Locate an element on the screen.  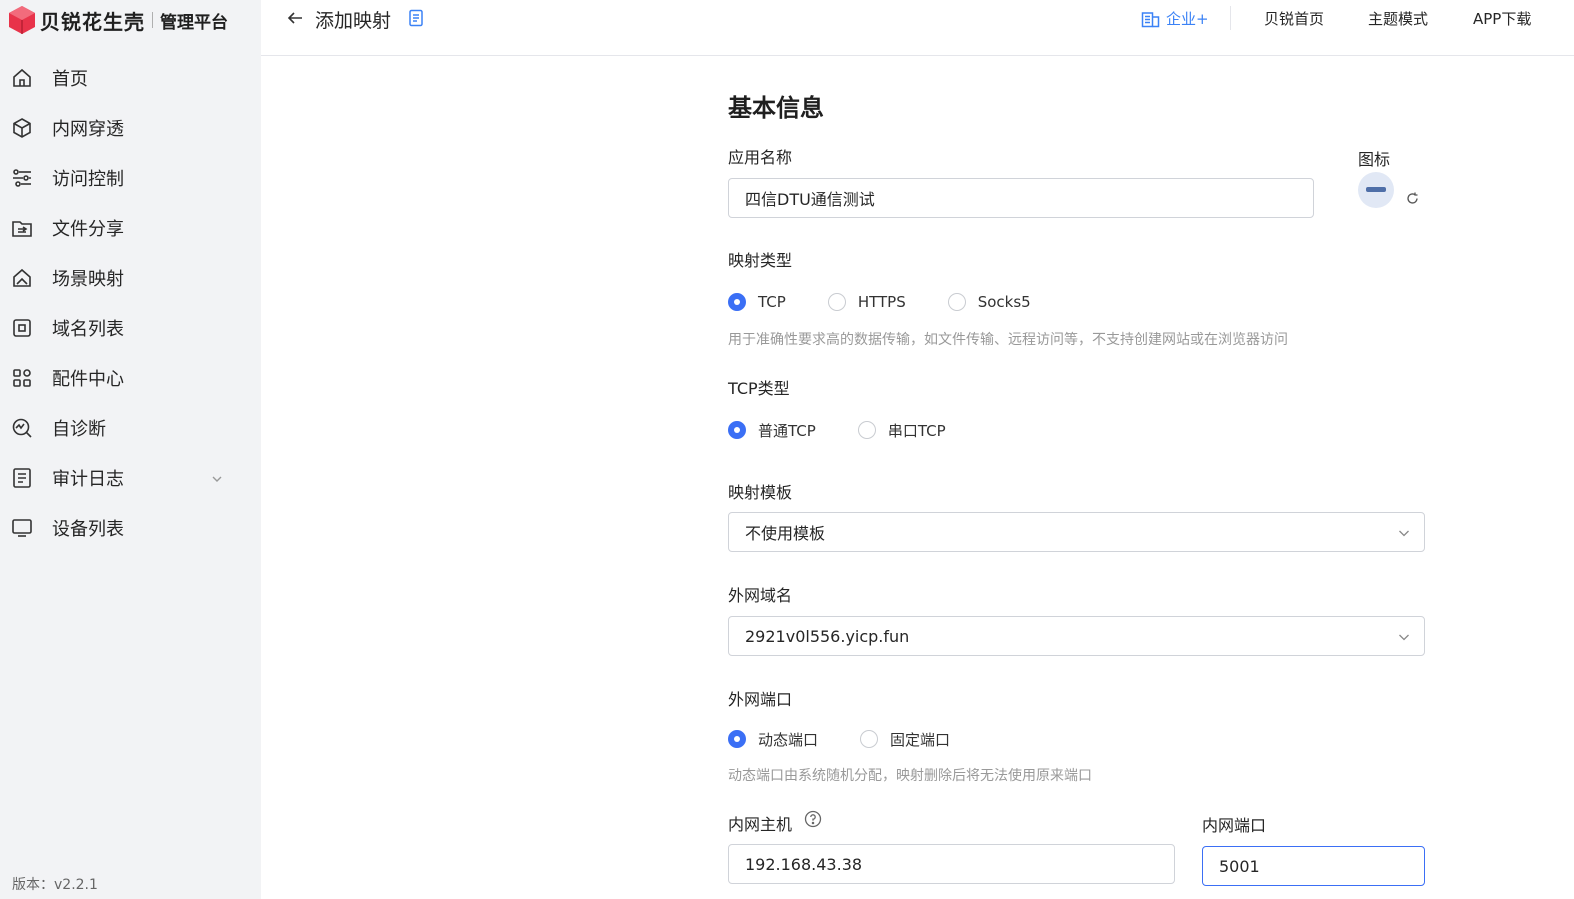
cube-icon is located at coordinates (22, 128).